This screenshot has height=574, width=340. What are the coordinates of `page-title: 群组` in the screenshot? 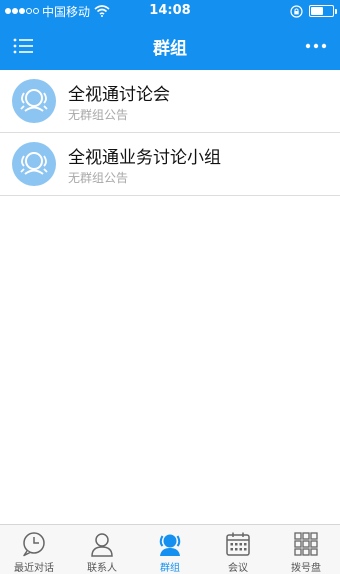 It's located at (170, 49).